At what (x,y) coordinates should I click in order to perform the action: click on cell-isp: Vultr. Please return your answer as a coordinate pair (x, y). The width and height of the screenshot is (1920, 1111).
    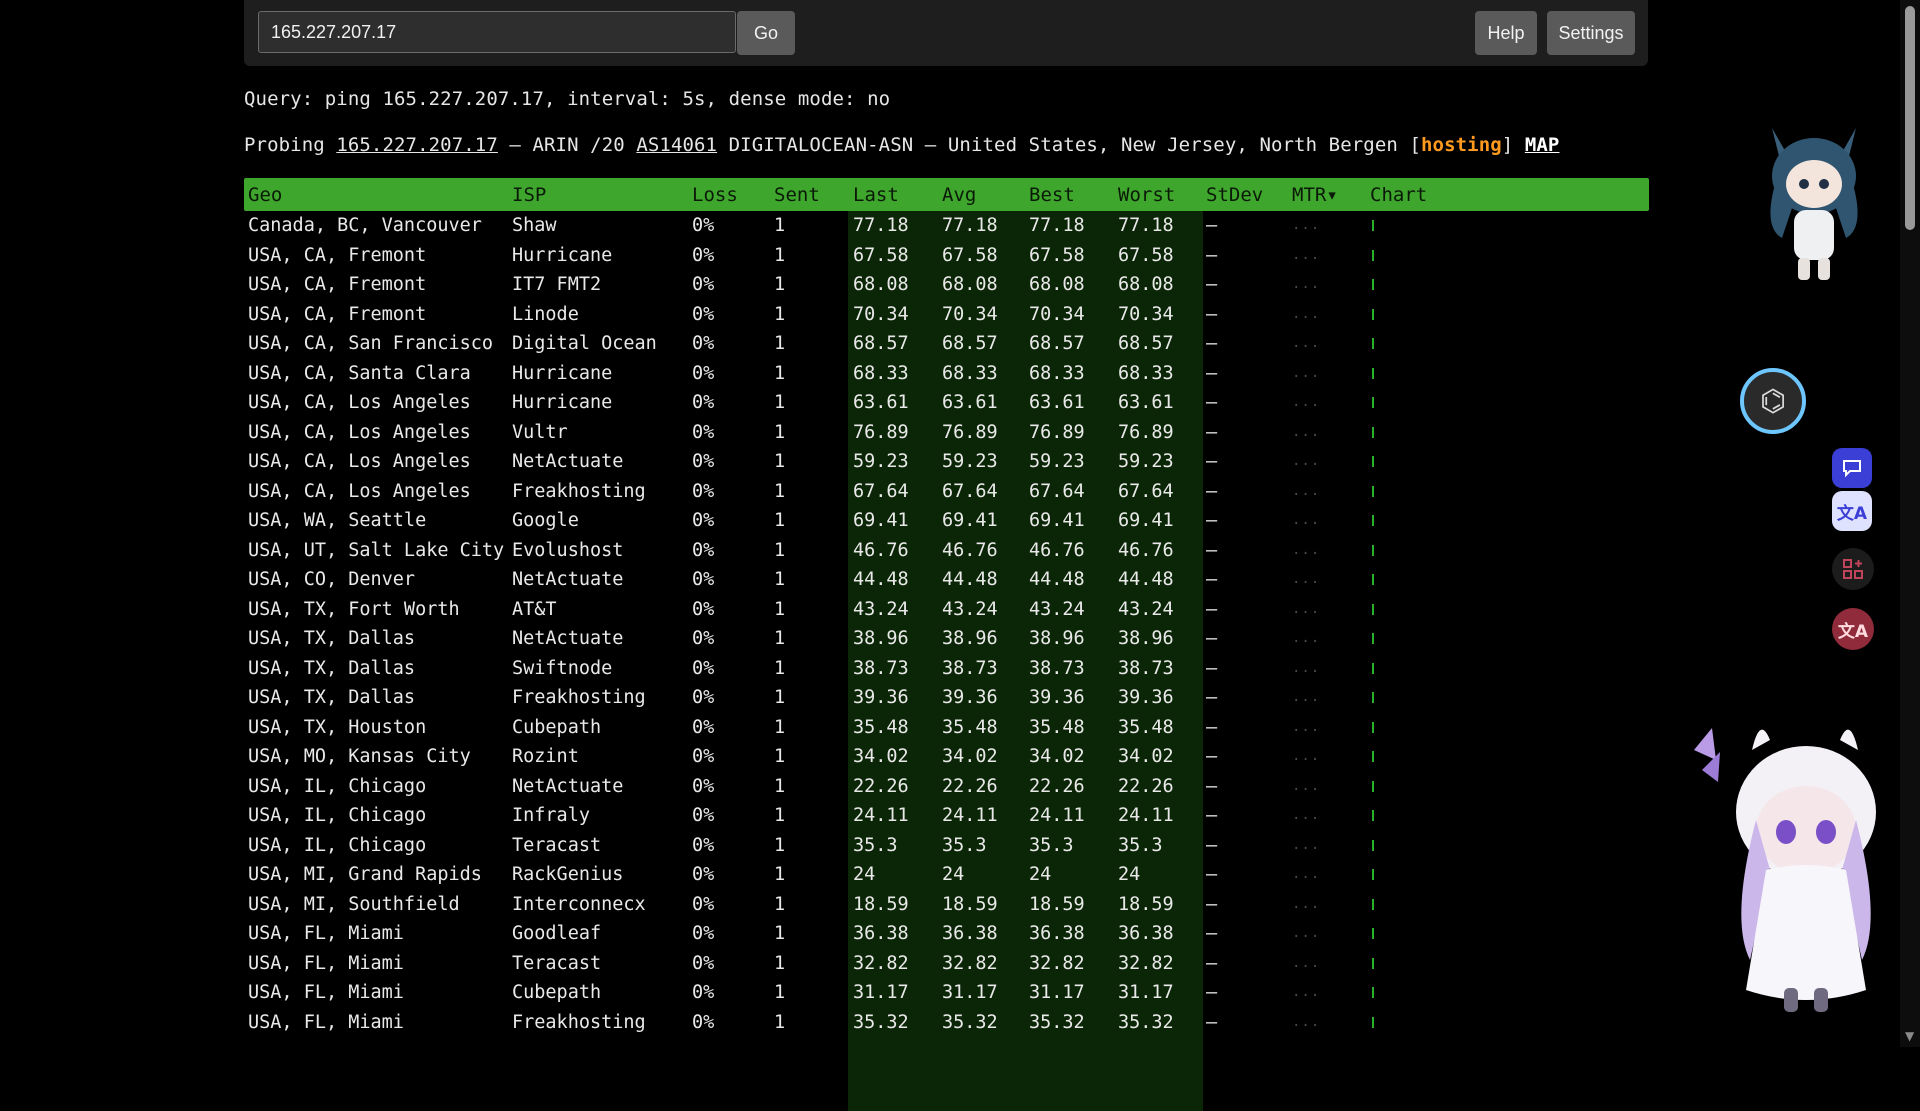
    Looking at the image, I should click on (540, 432).